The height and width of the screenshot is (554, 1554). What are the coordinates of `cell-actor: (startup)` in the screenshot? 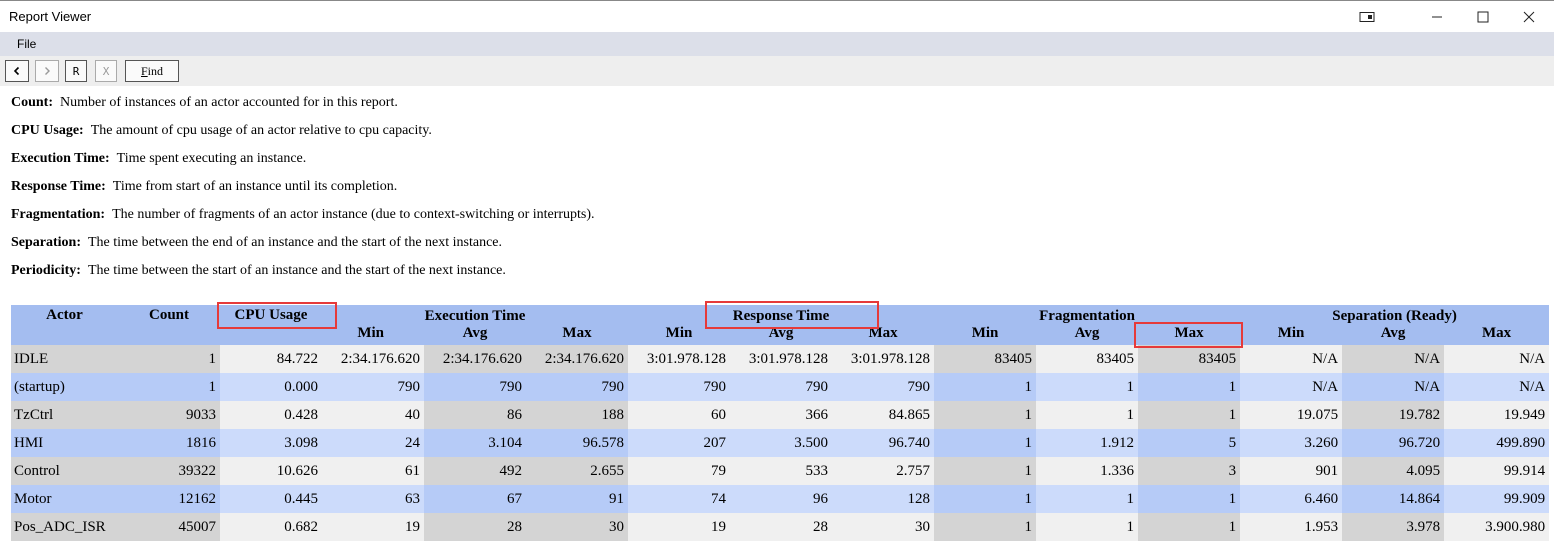 It's located at (64, 387).